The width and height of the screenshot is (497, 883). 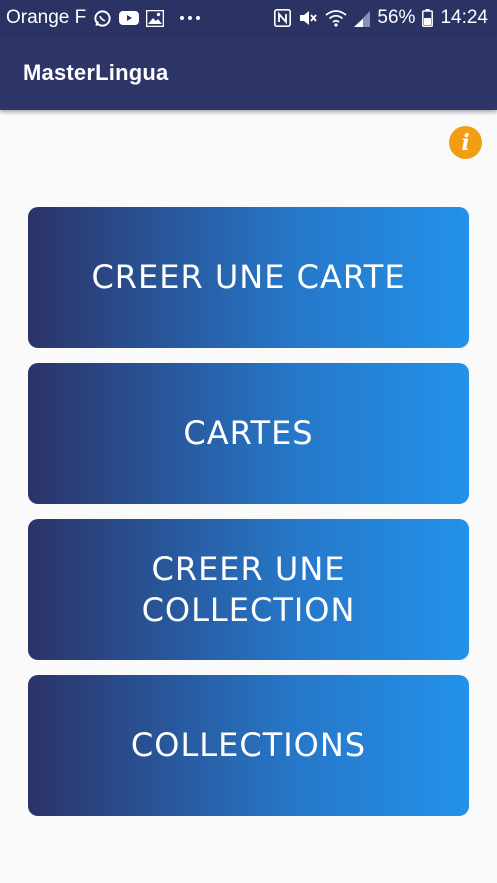 I want to click on collections-button: COLLECTIONS, so click(x=248, y=745).